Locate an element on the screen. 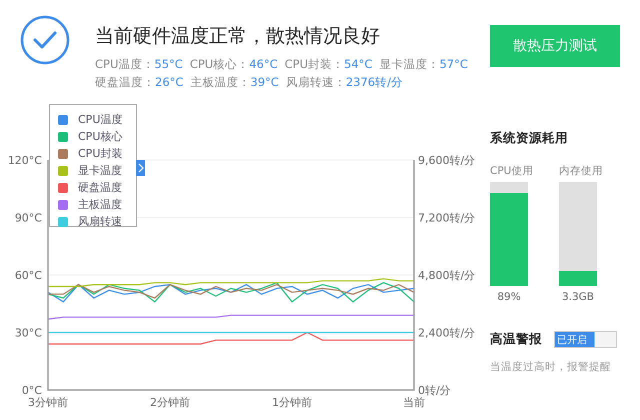  stat-label: CPU封装： is located at coordinates (314, 64).